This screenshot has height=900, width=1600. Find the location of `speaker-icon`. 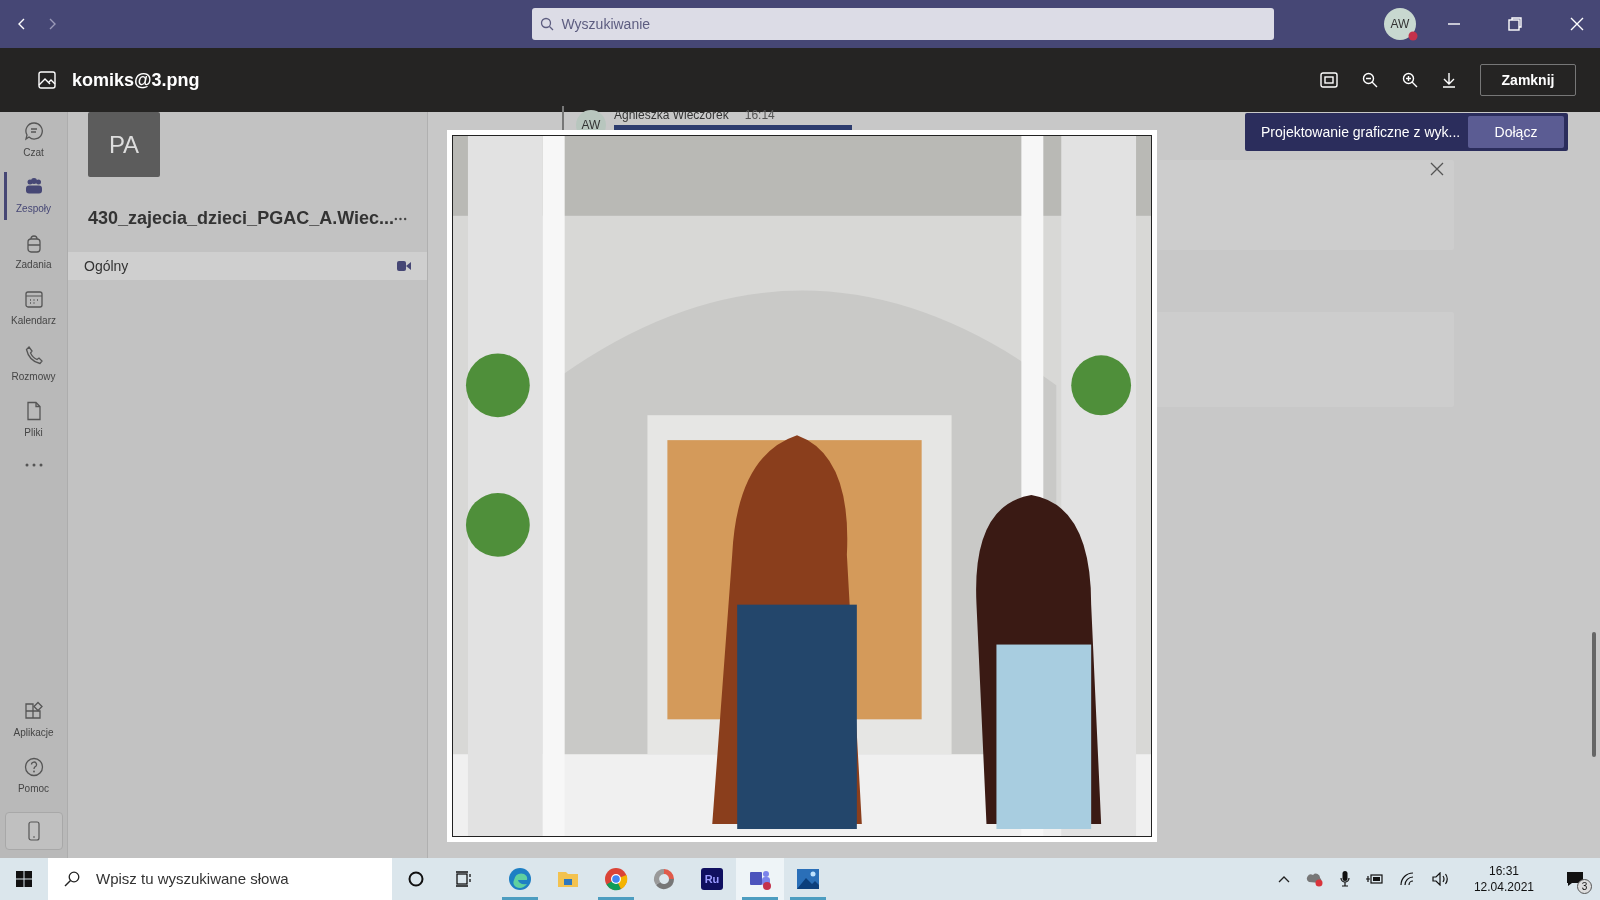

speaker-icon is located at coordinates (1440, 879).